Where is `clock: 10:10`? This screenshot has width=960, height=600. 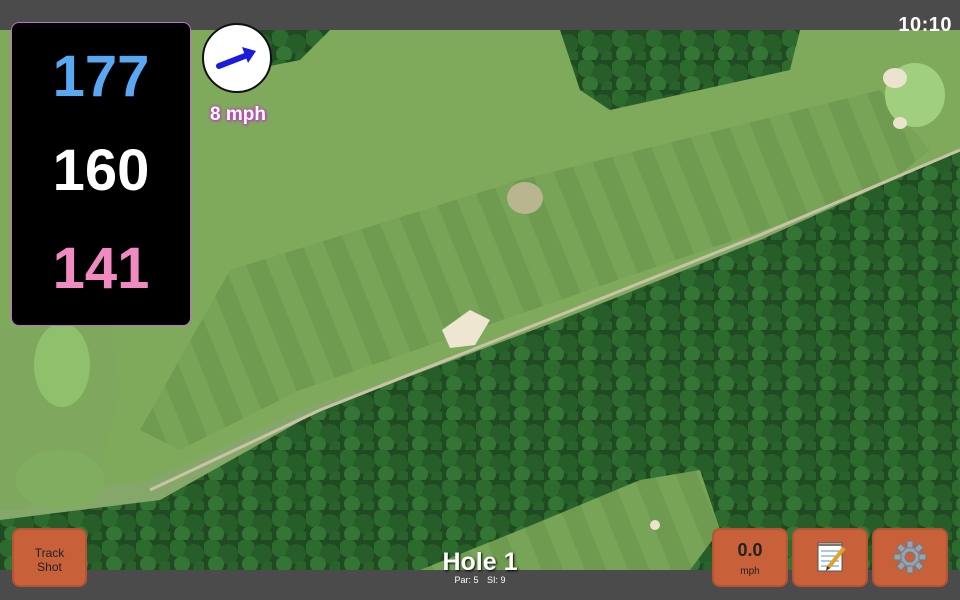
clock: 10:10 is located at coordinates (925, 25).